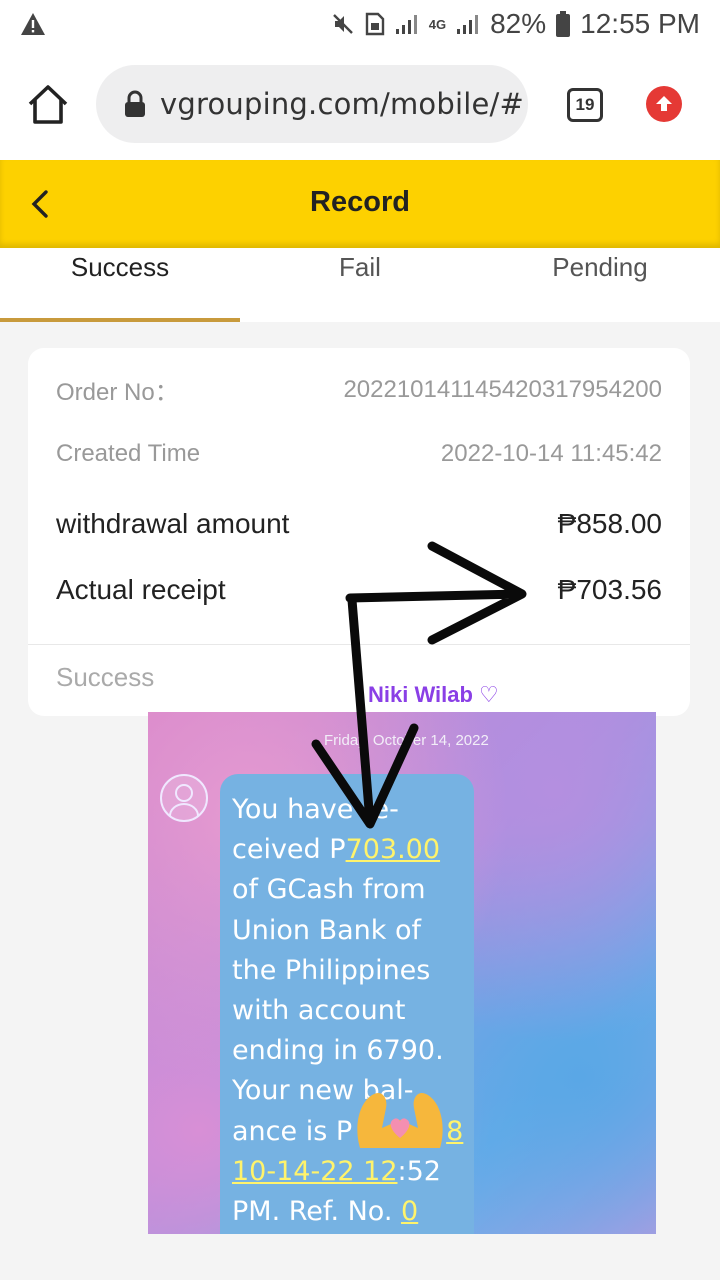  Describe the element at coordinates (48, 104) in the screenshot. I see `home-icon` at that location.